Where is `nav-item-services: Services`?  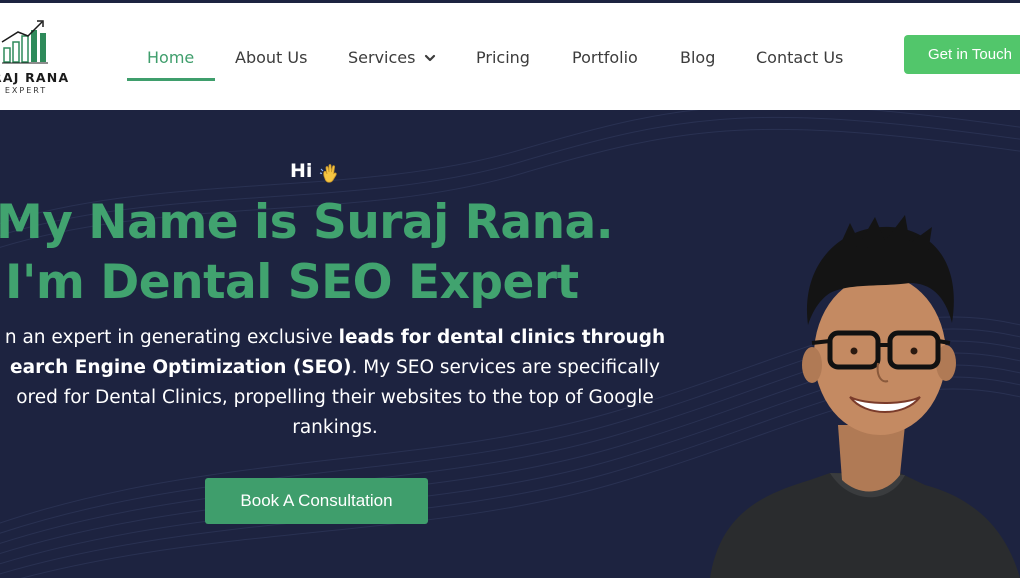
nav-item-services: Services is located at coordinates (381, 58).